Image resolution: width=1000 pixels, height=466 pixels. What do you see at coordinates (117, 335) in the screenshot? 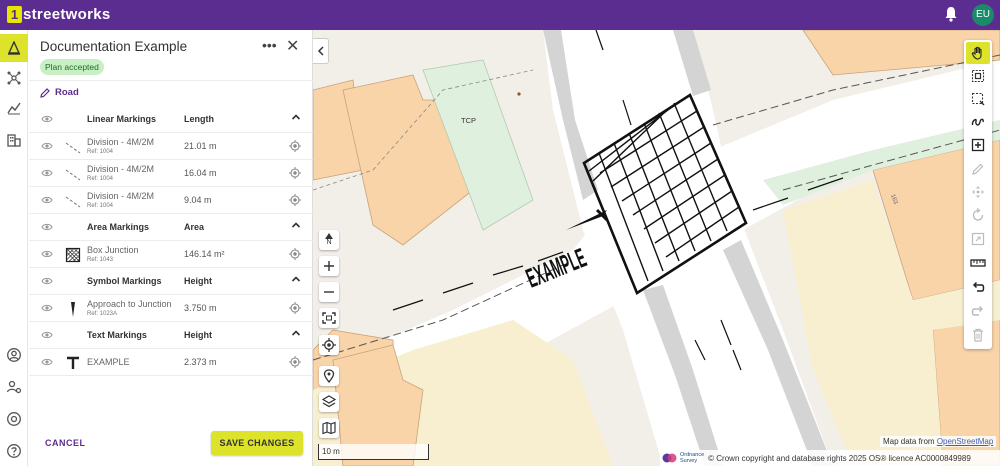
I see `group-name: Text Markings` at bounding box center [117, 335].